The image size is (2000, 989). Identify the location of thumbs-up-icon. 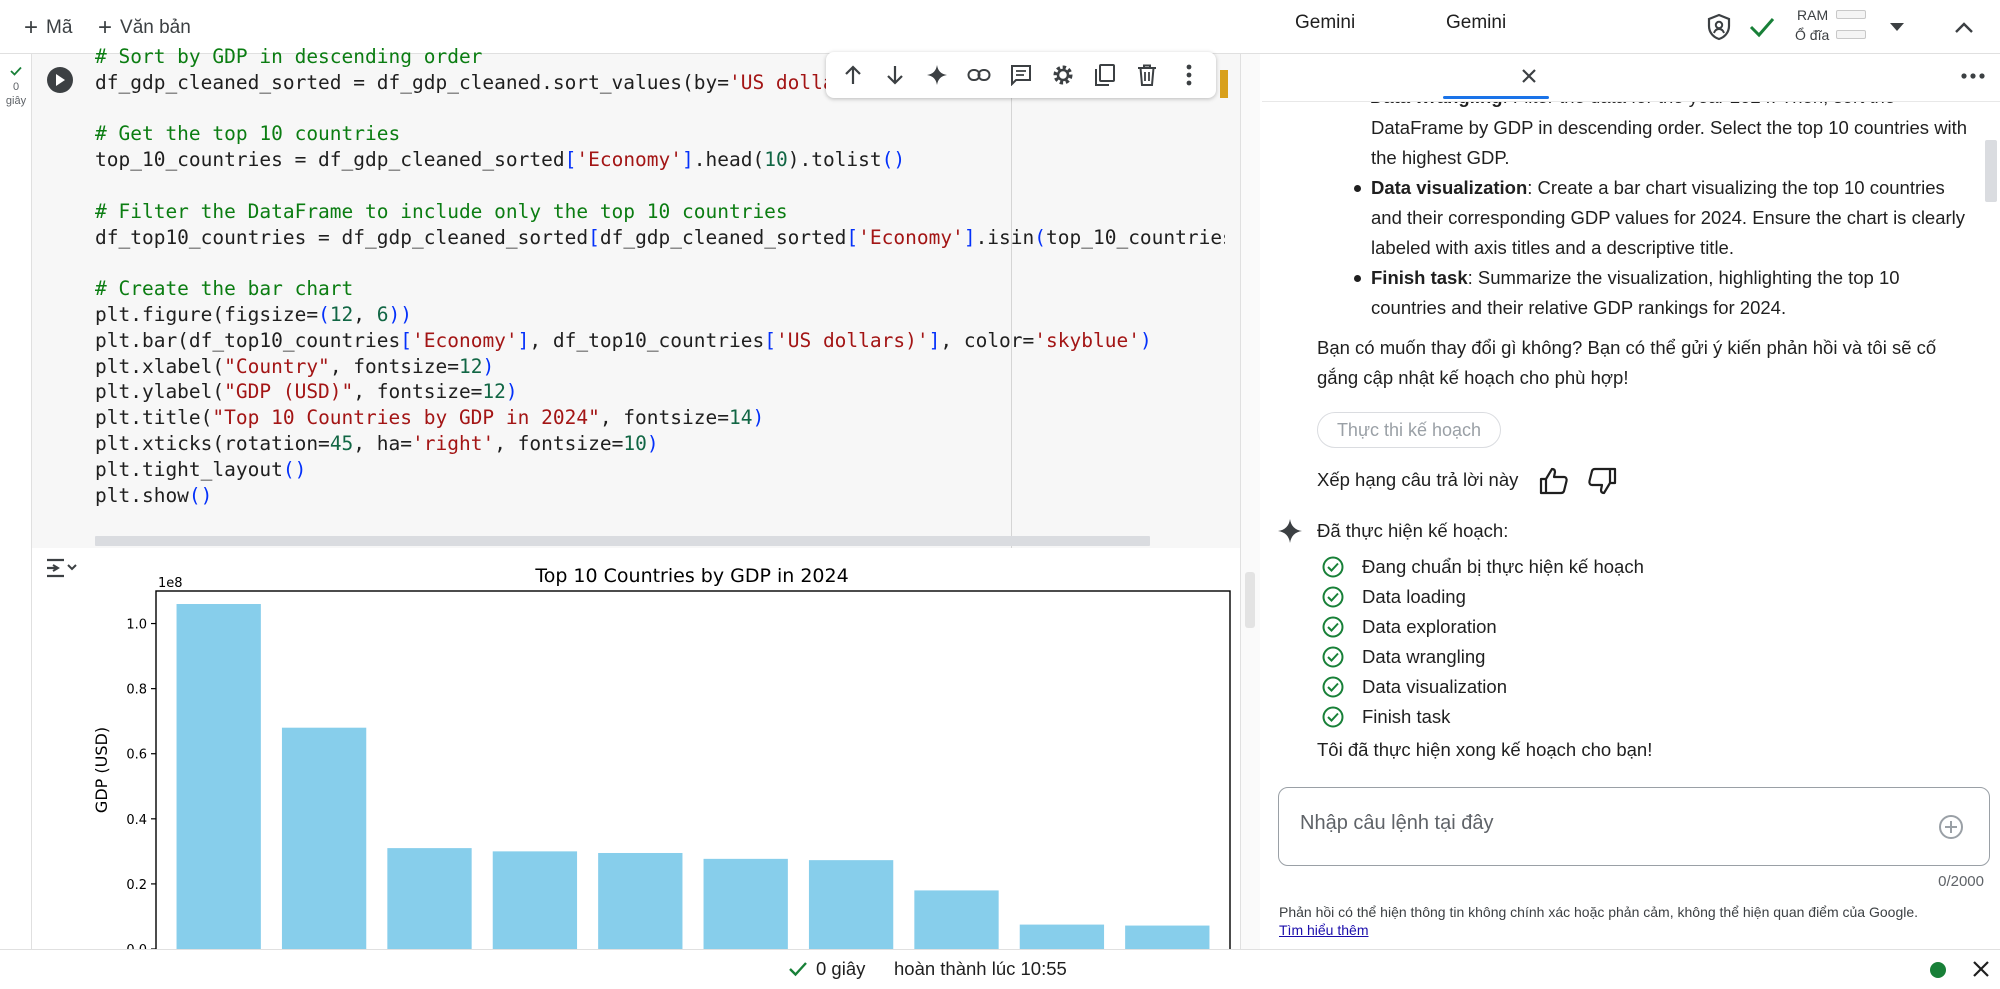
(1554, 481).